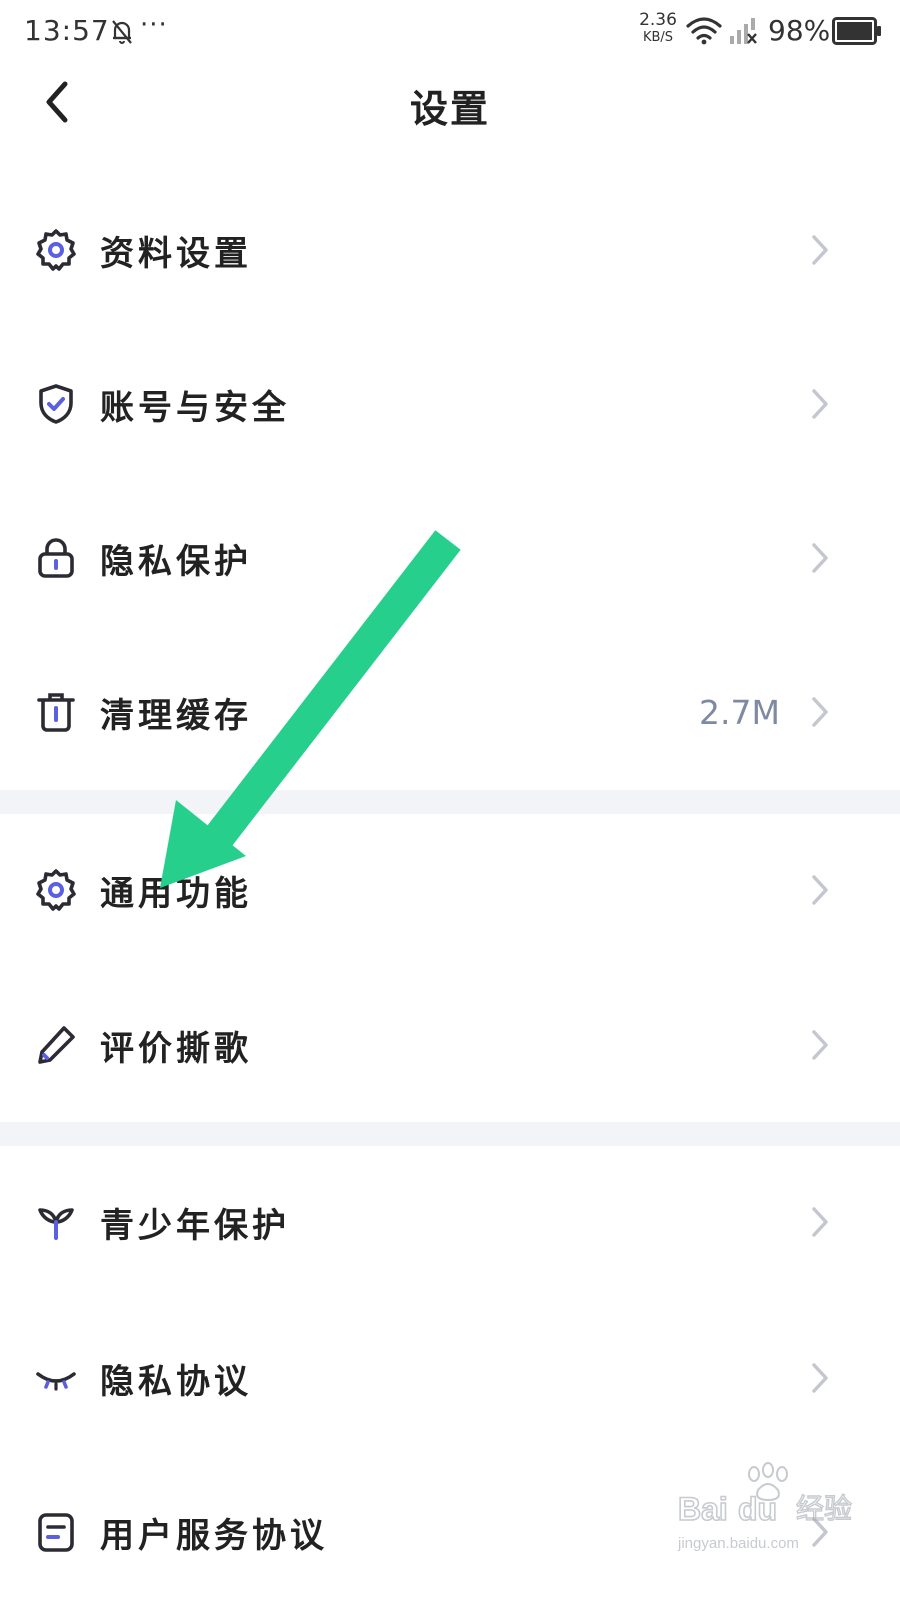 Image resolution: width=900 pixels, height=1600 pixels. Describe the element at coordinates (450, 890) in the screenshot. I see `settings-item-general: 通用功能` at that location.